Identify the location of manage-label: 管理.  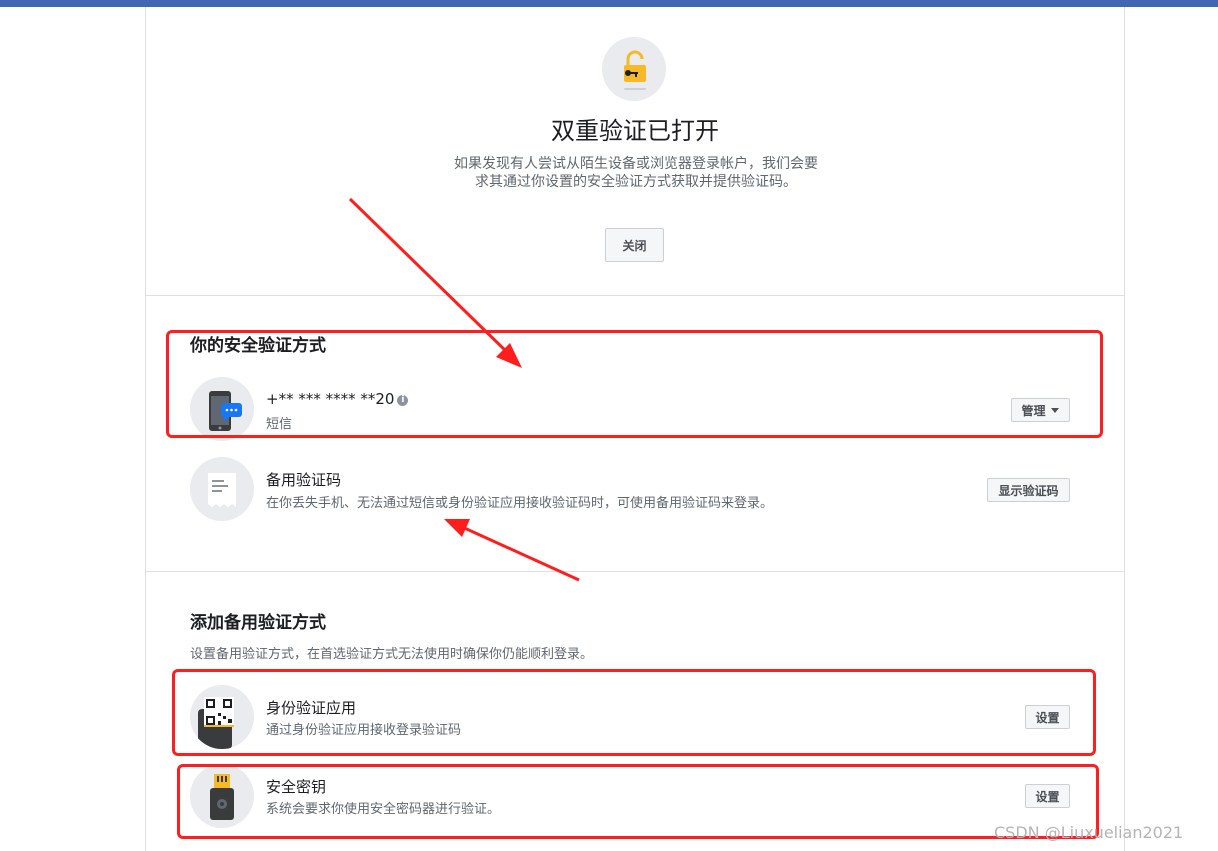
(1033, 410).